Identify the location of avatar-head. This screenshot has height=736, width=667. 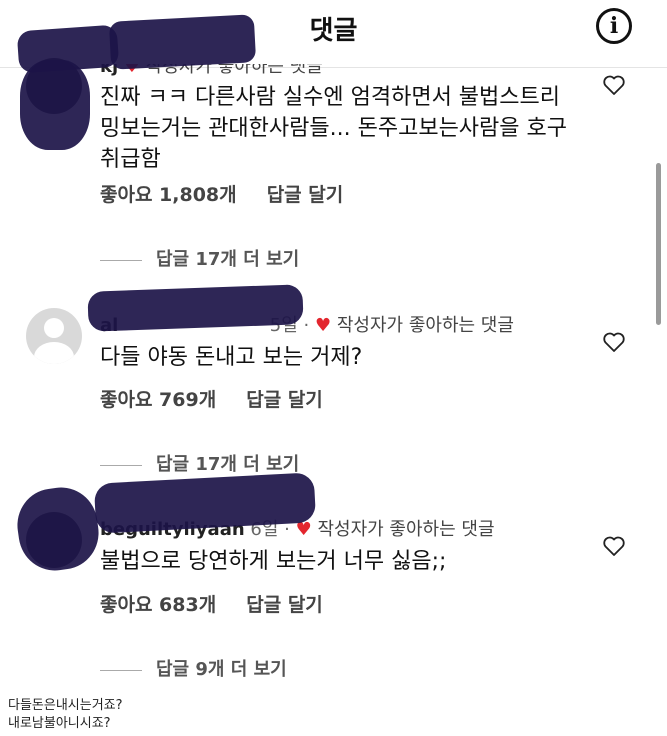
(54, 328).